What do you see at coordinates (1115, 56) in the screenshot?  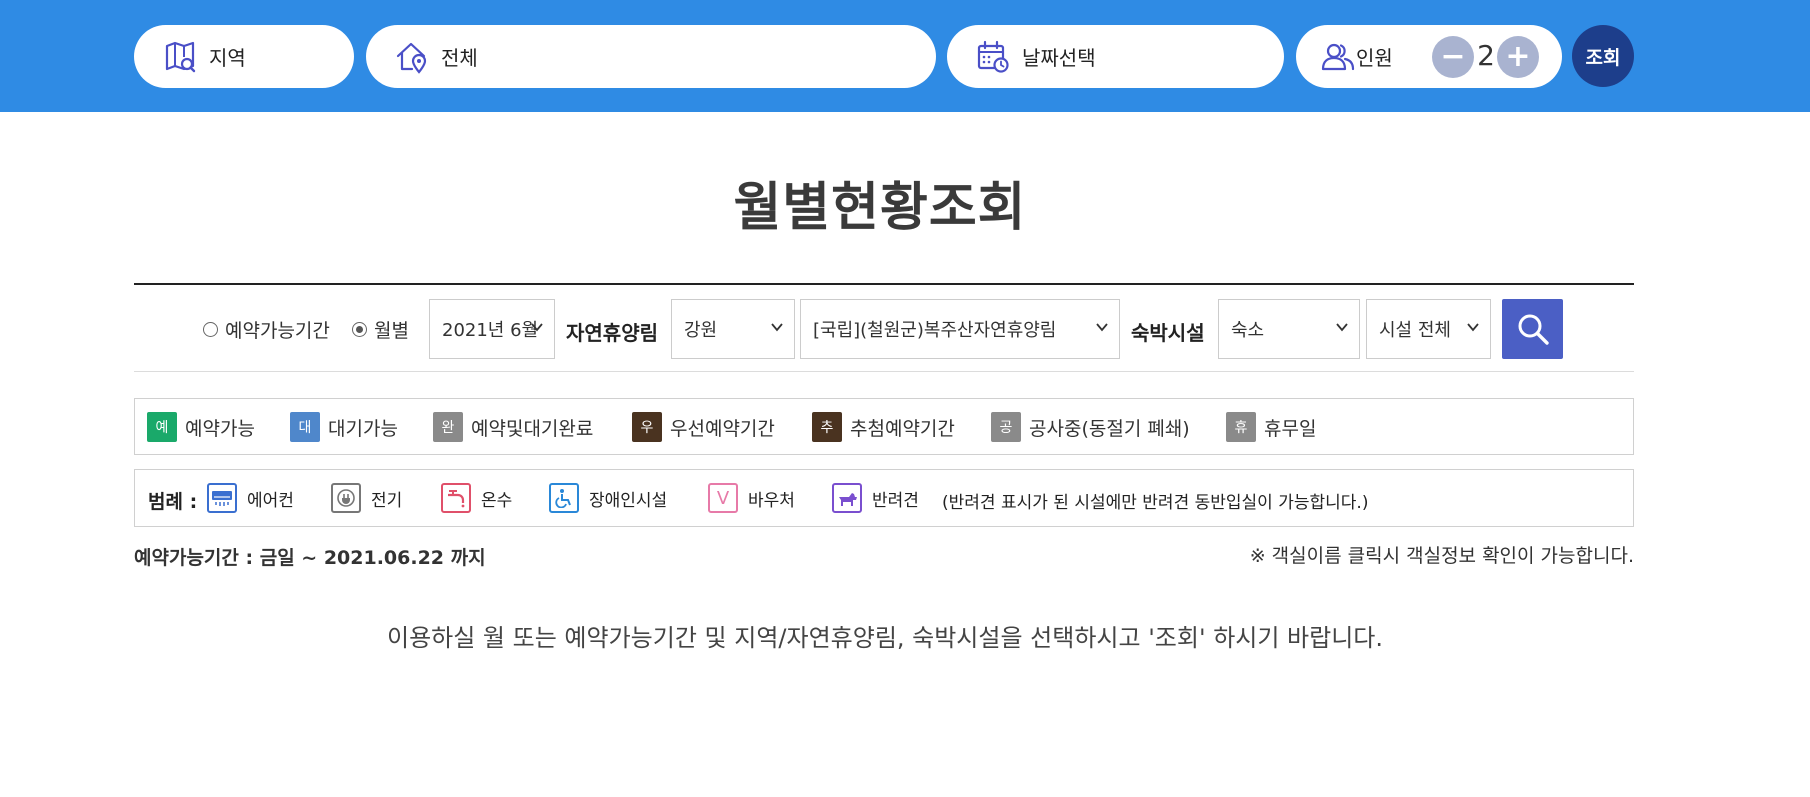 I see `date-selector: 날짜선택` at bounding box center [1115, 56].